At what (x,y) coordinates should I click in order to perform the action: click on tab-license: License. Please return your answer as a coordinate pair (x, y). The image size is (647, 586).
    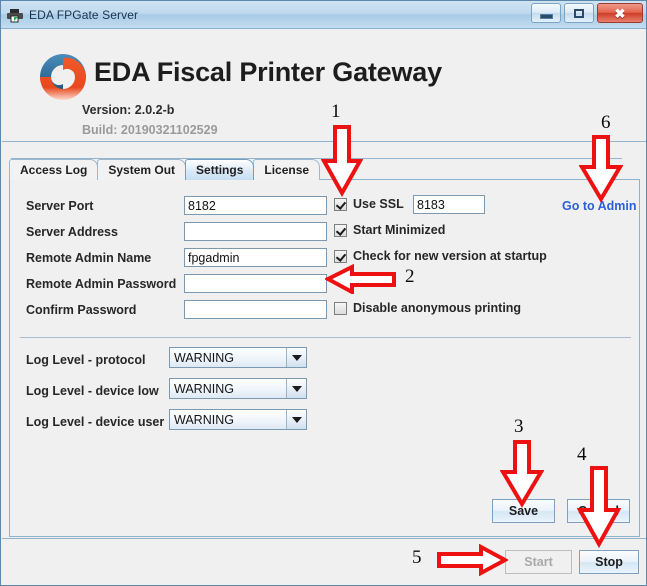
    Looking at the image, I should click on (287, 169).